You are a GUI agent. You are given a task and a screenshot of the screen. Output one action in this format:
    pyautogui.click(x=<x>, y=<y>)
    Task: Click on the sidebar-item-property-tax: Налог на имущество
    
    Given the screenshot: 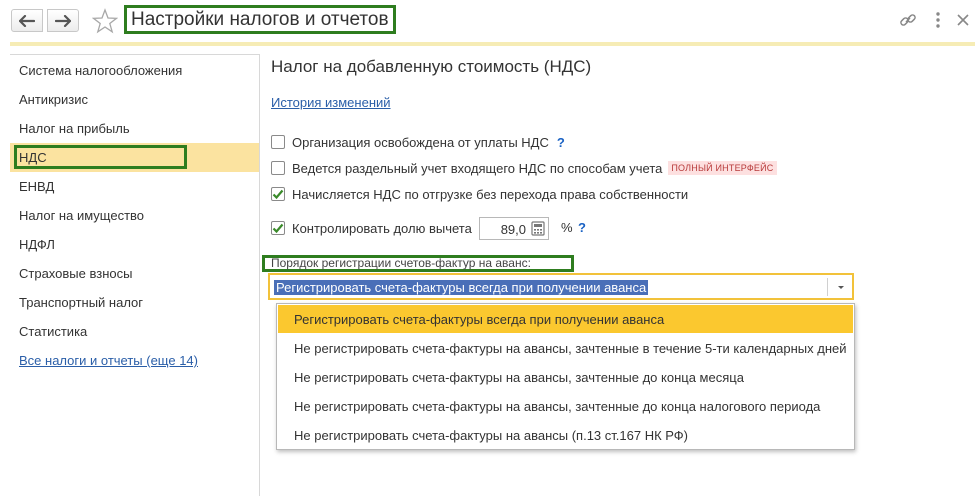 What is the action you would take?
    pyautogui.click(x=134, y=215)
    